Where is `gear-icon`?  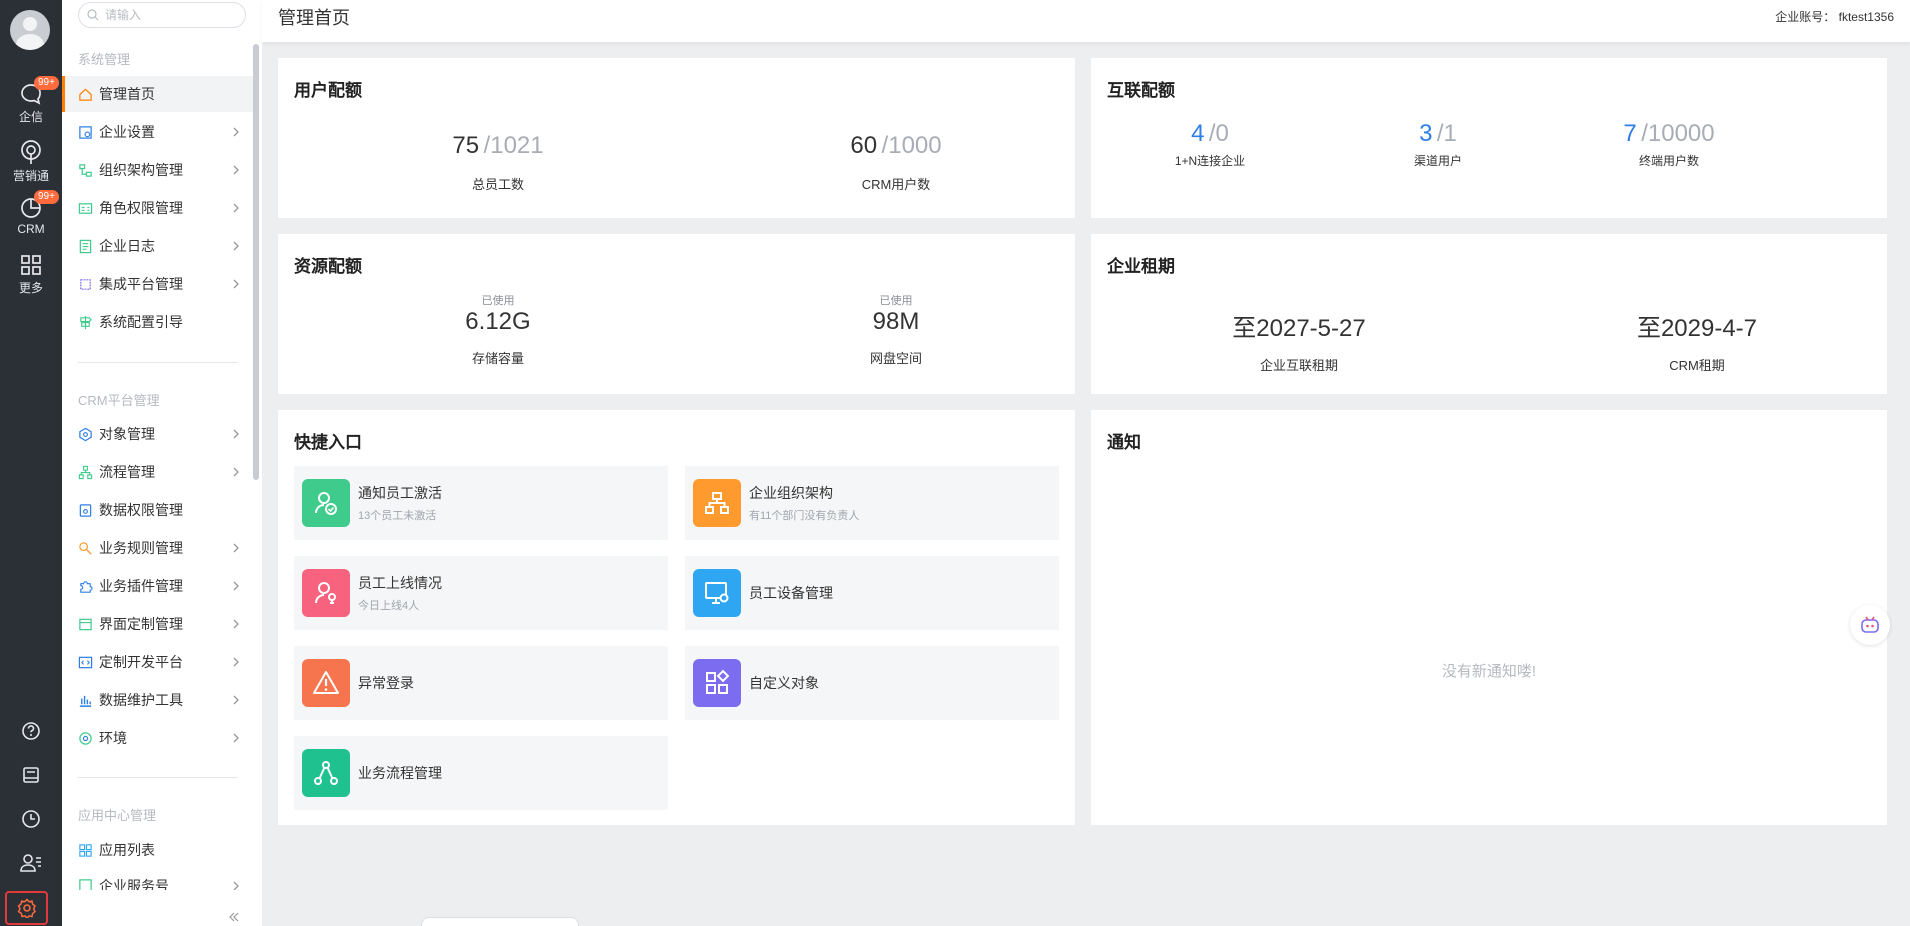
gear-icon is located at coordinates (26, 908).